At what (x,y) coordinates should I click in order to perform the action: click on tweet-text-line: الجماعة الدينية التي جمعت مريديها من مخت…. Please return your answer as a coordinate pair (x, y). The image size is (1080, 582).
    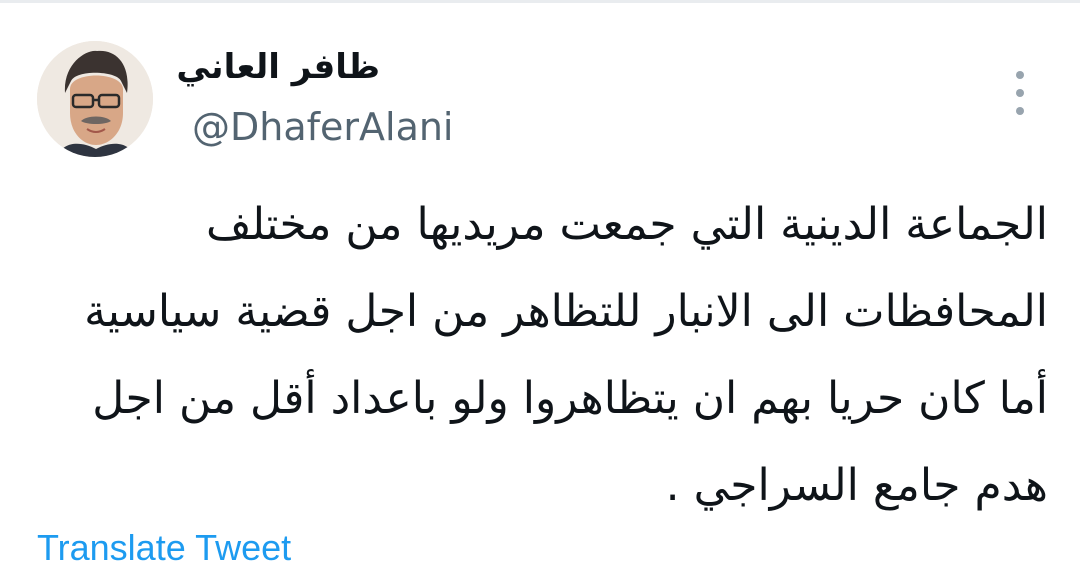
    Looking at the image, I should click on (627, 224).